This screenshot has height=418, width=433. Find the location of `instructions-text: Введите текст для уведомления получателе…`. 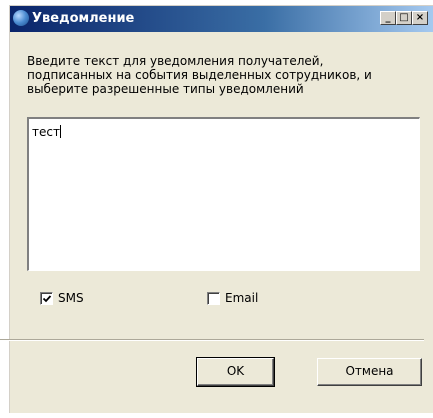

instructions-text: Введите текст для уведомления получателе… is located at coordinates (222, 75).